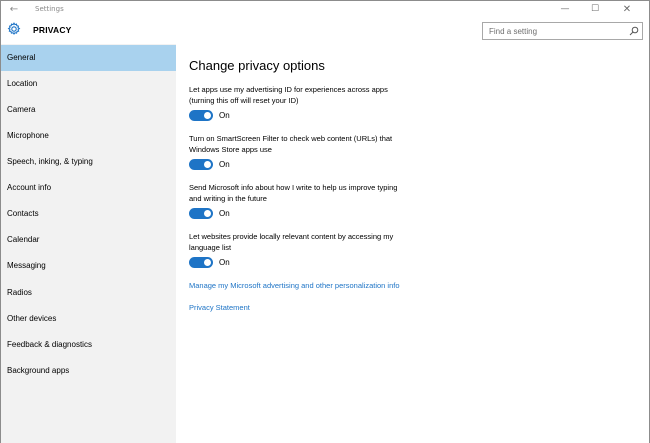 The width and height of the screenshot is (650, 443). What do you see at coordinates (88, 293) in the screenshot?
I see `sidebar-item-radios: Radios` at bounding box center [88, 293].